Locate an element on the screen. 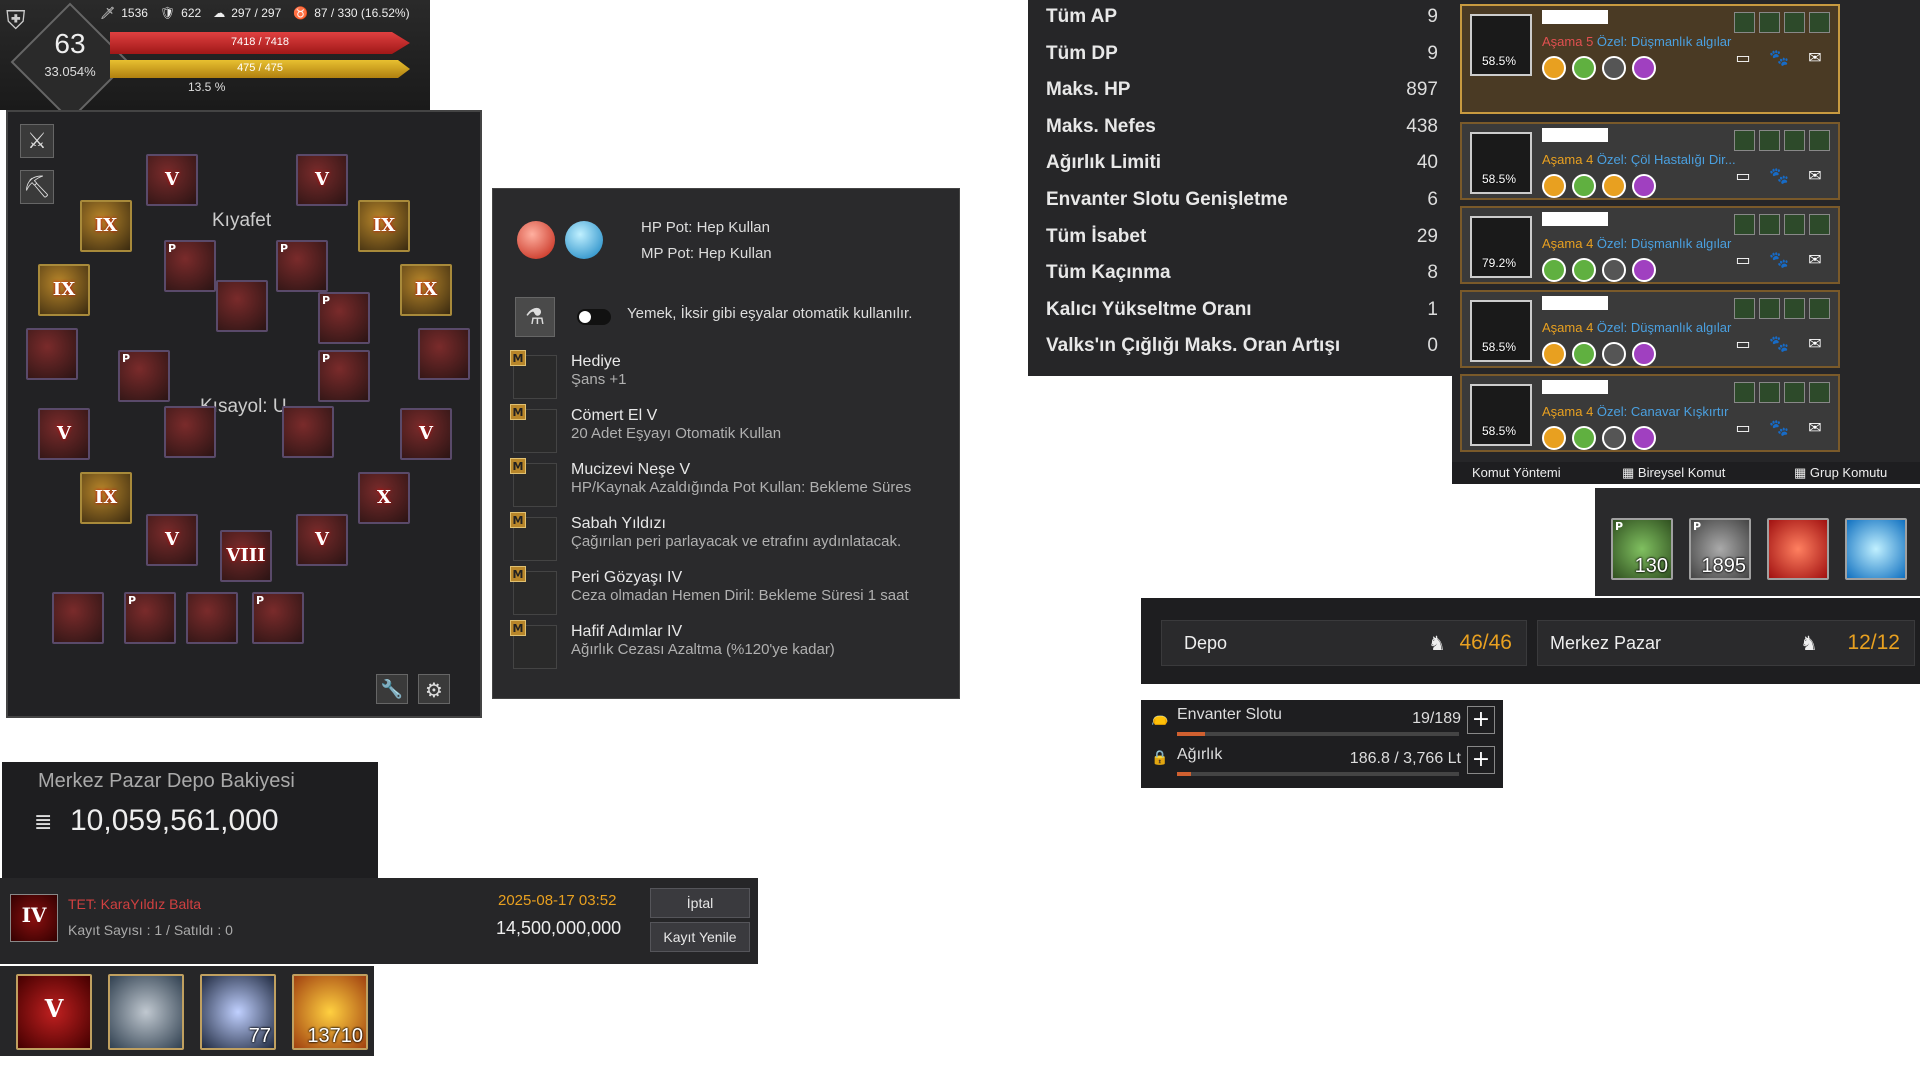 This screenshot has width=1920, height=1080. dp-icon: 🛡 is located at coordinates (167, 13).